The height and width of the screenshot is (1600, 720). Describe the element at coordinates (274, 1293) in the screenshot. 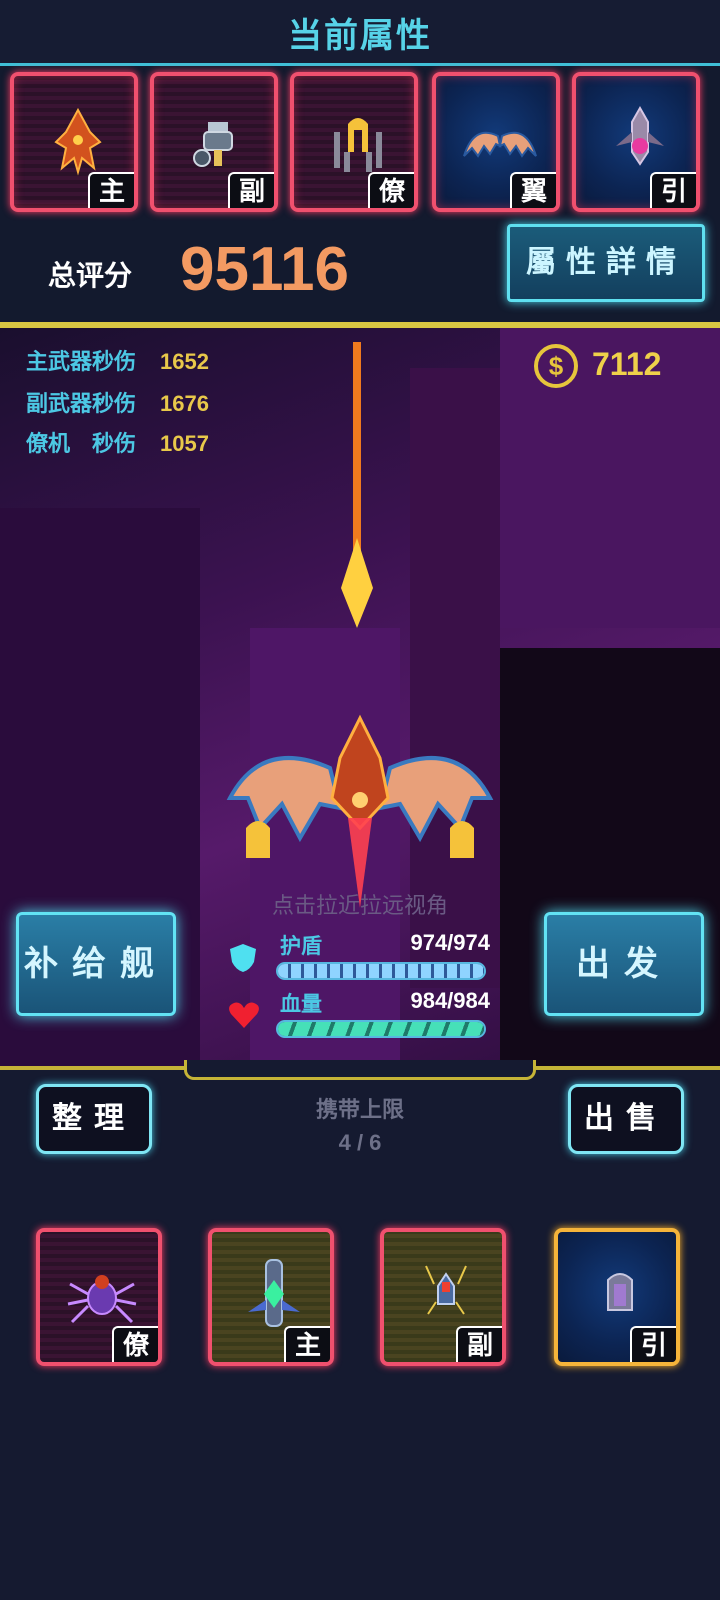

I see `crystal-cannon-icon` at that location.